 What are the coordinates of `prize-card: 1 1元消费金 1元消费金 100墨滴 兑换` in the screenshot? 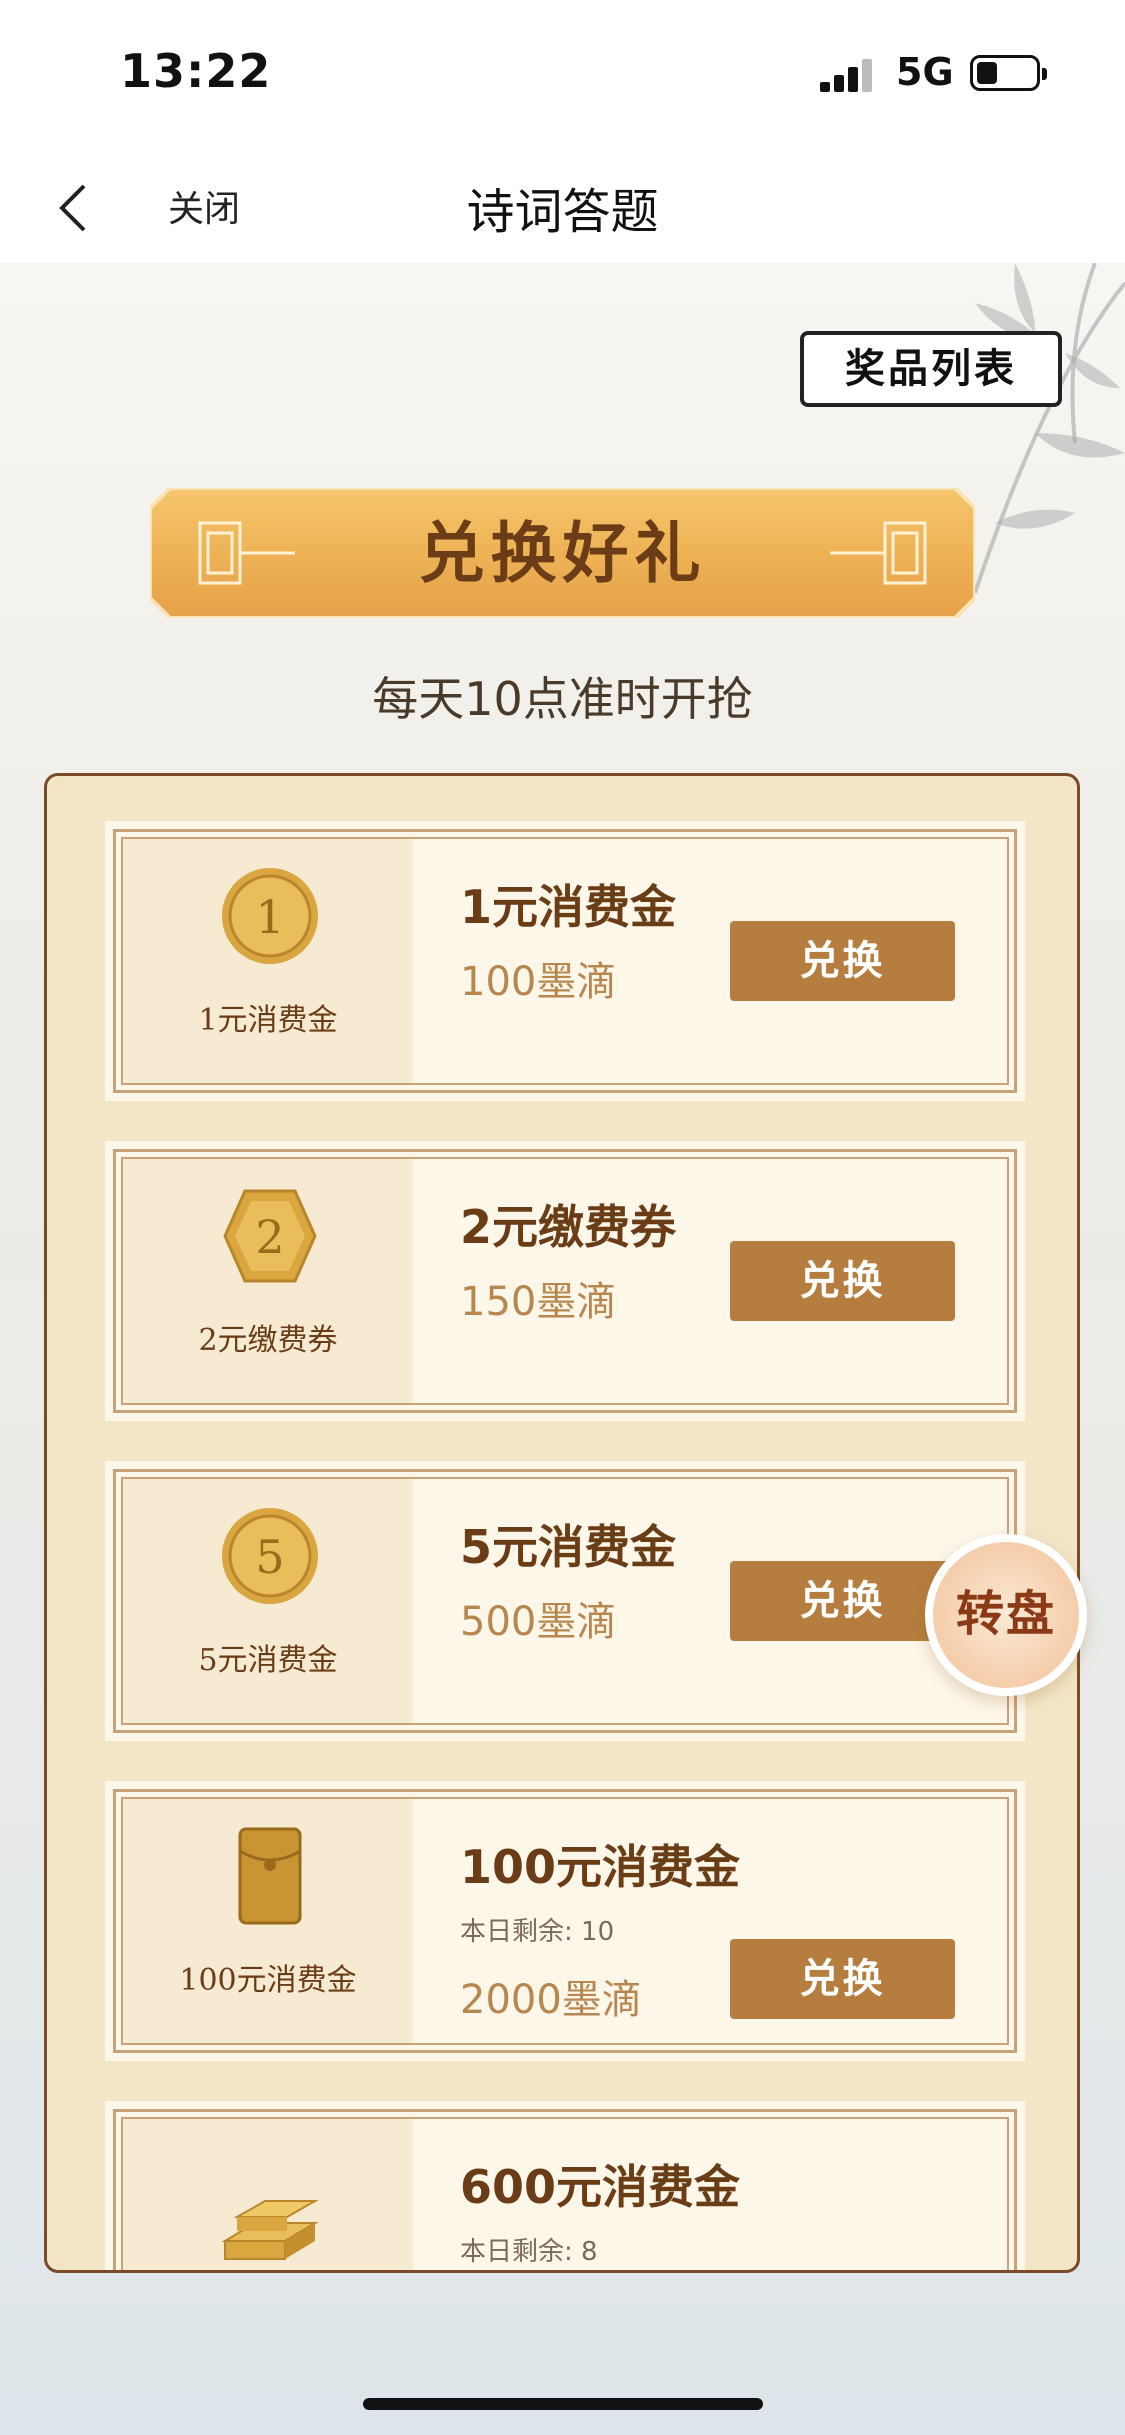 It's located at (565, 961).